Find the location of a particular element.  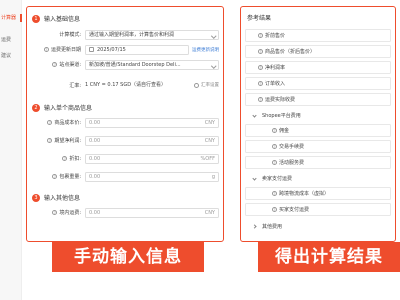

result-label: 净利润率 is located at coordinates (275, 68).